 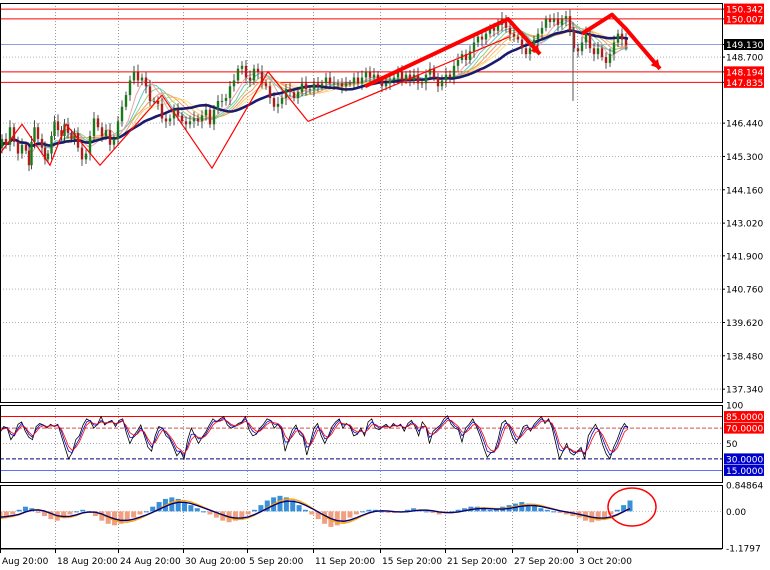 What do you see at coordinates (744, 84) in the screenshot?
I see `price-label: 147.835` at bounding box center [744, 84].